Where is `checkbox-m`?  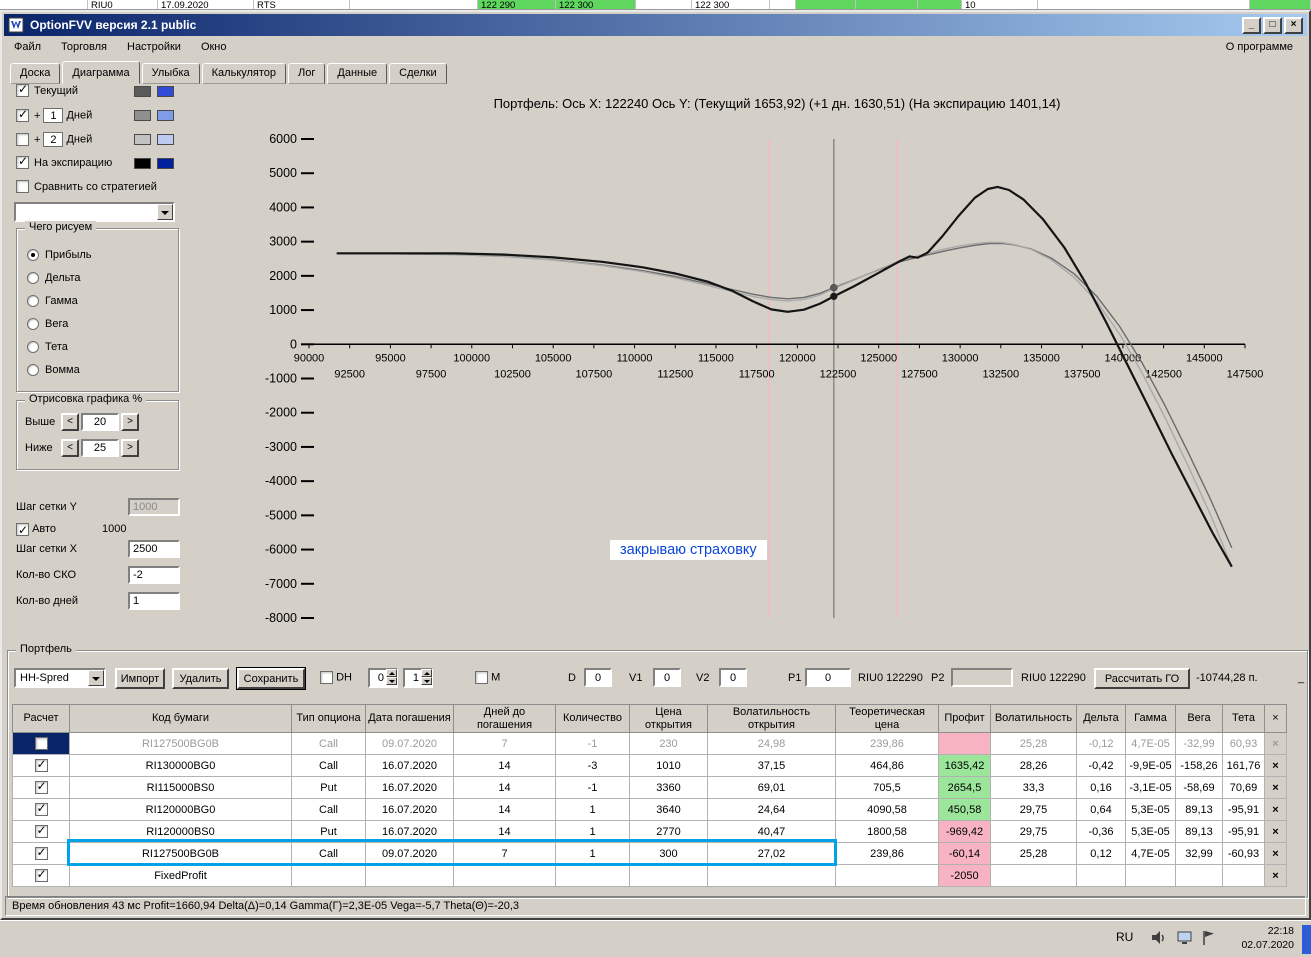
checkbox-m is located at coordinates (481, 677).